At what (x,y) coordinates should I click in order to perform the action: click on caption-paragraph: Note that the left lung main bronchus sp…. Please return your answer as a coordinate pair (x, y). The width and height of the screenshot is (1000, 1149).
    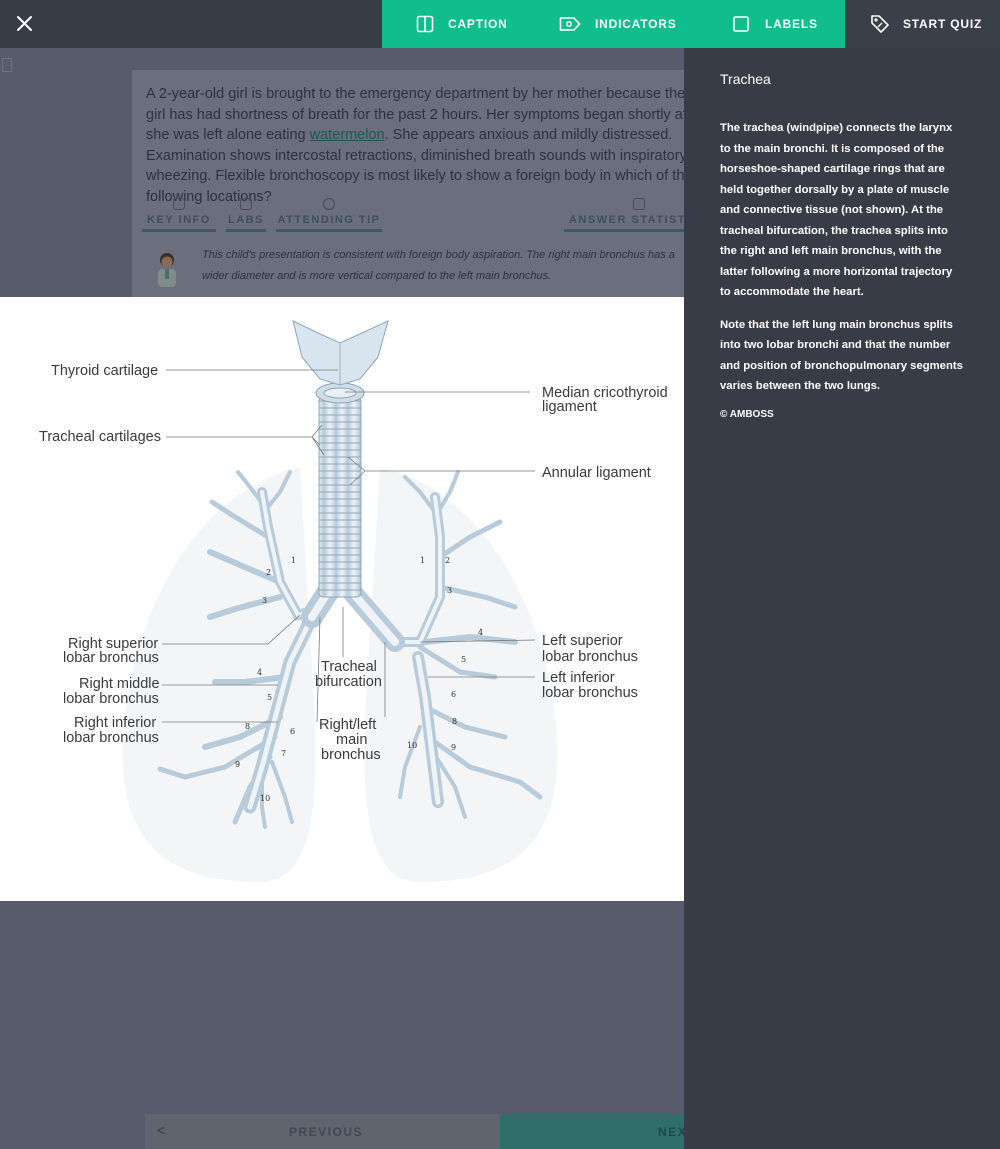
    Looking at the image, I should click on (841, 355).